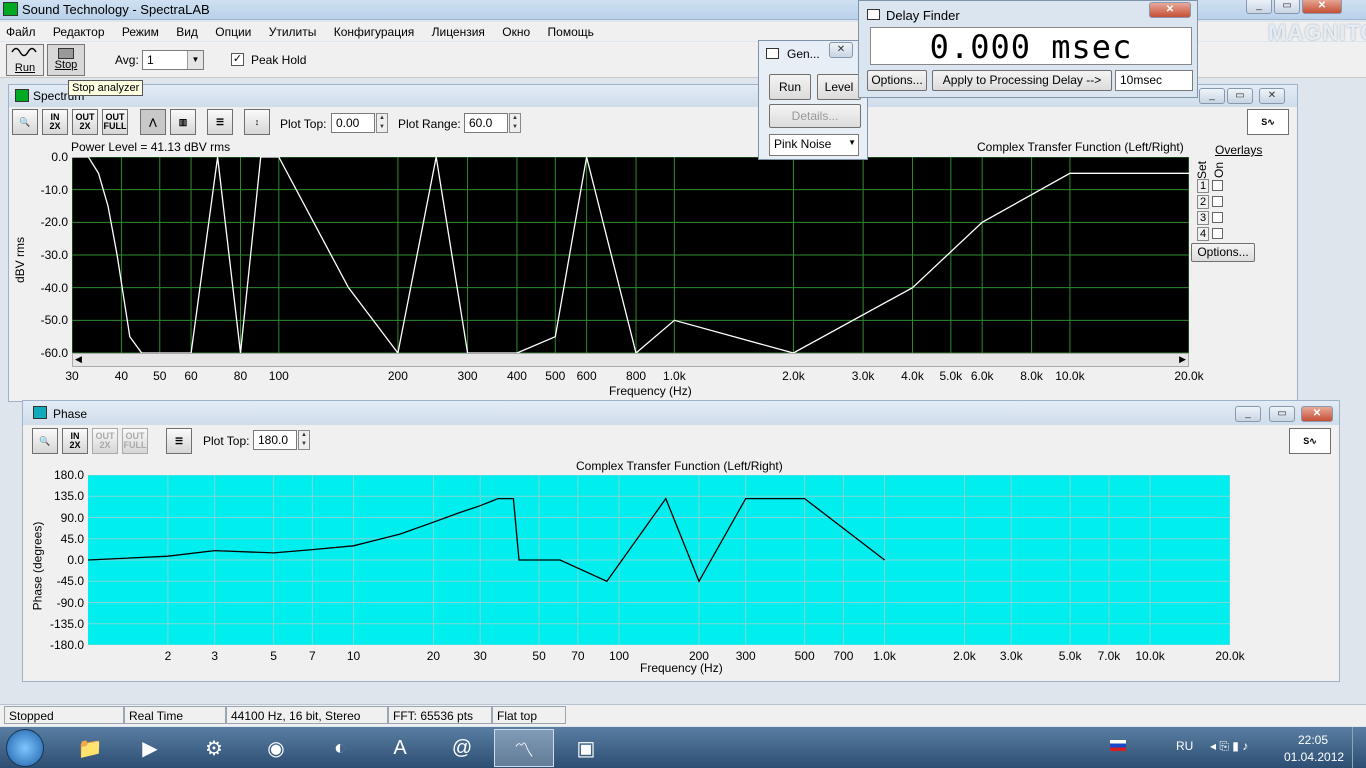  What do you see at coordinates (340, 748) in the screenshot?
I see `app-circle-icon: ◐` at bounding box center [340, 748].